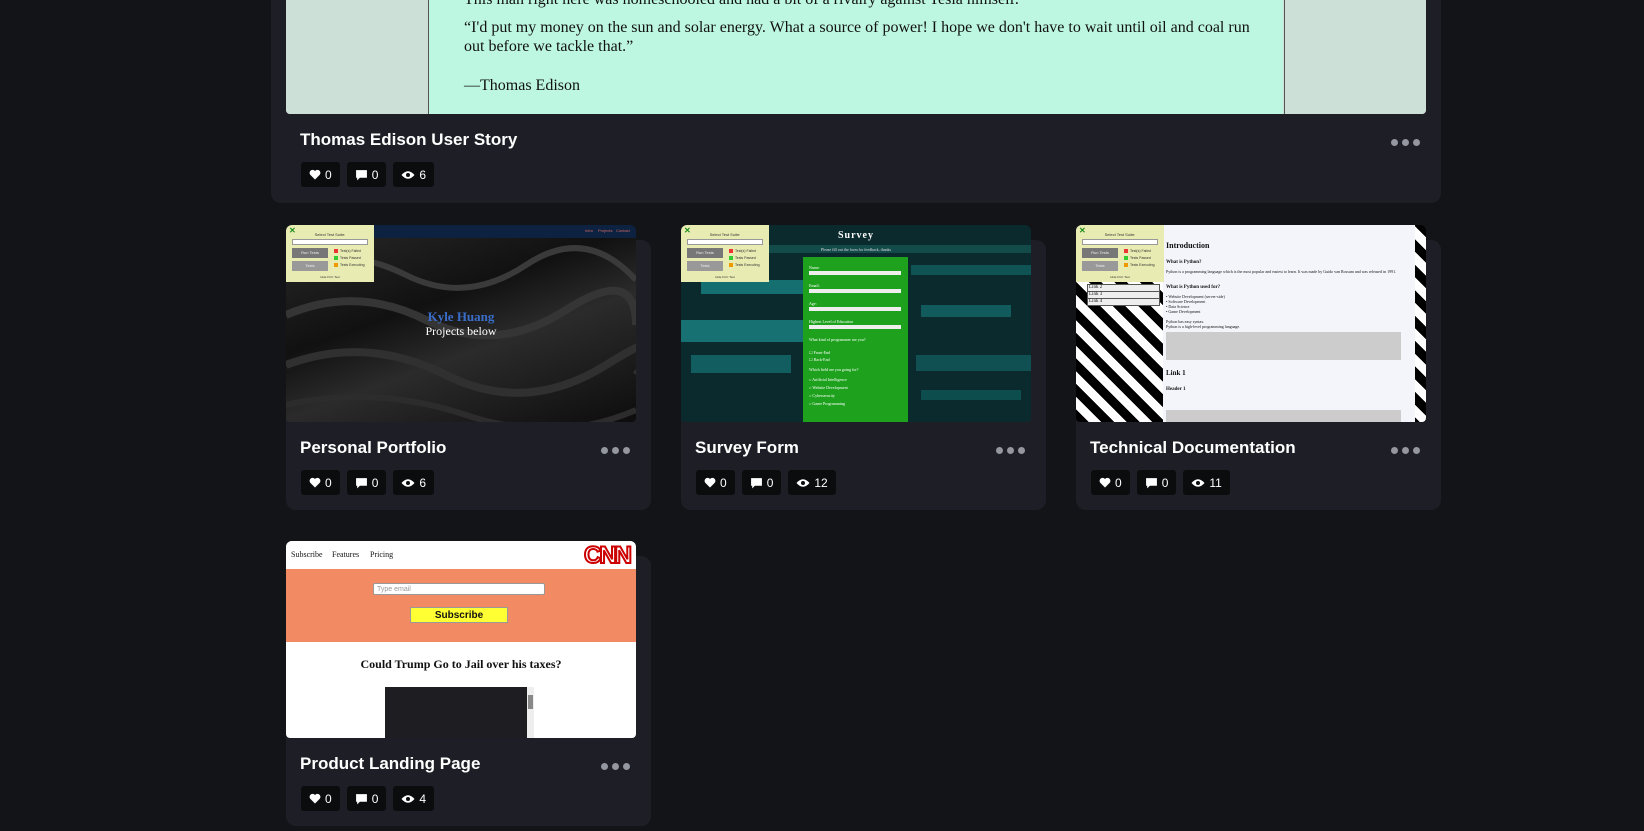 The height and width of the screenshot is (831, 1644). I want to click on edison-left-panel, so click(357, 57).